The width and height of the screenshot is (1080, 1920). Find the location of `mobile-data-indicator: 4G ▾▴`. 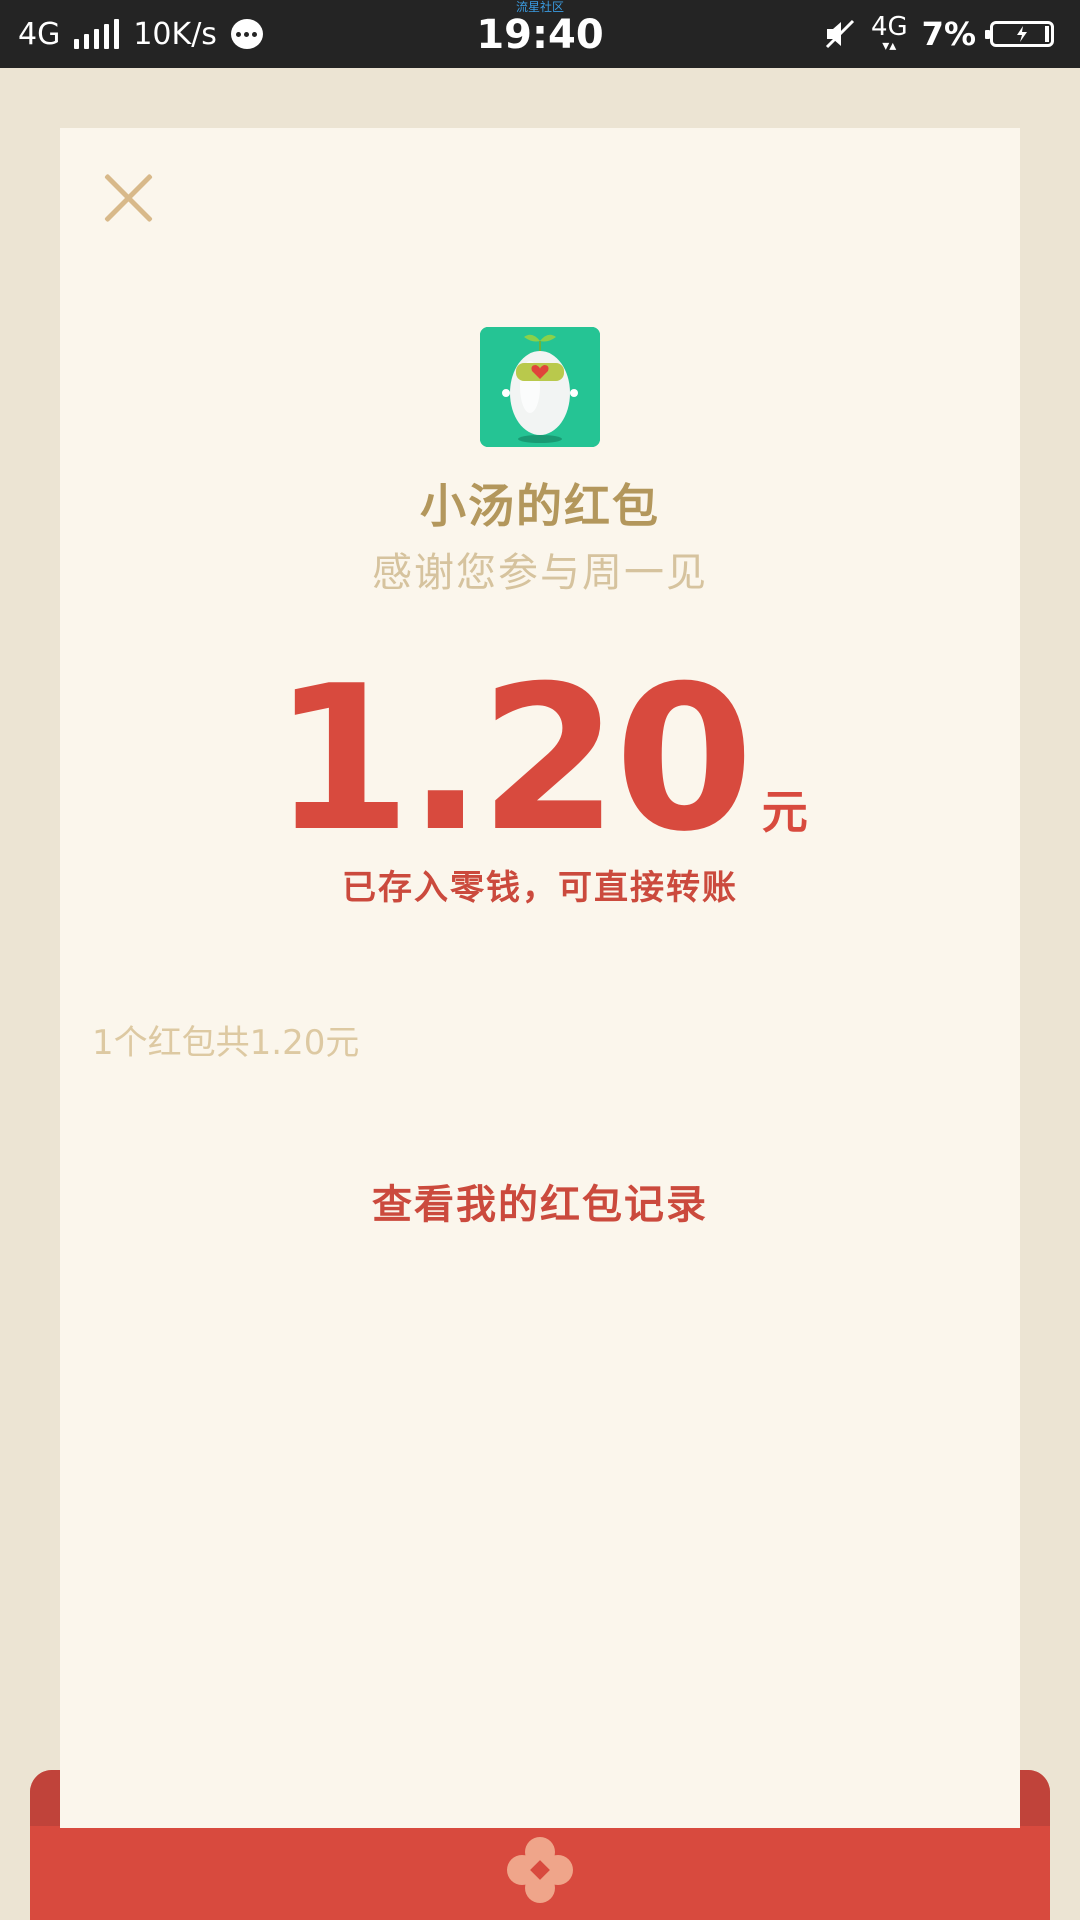

mobile-data-indicator: 4G ▾▴ is located at coordinates (889, 33).